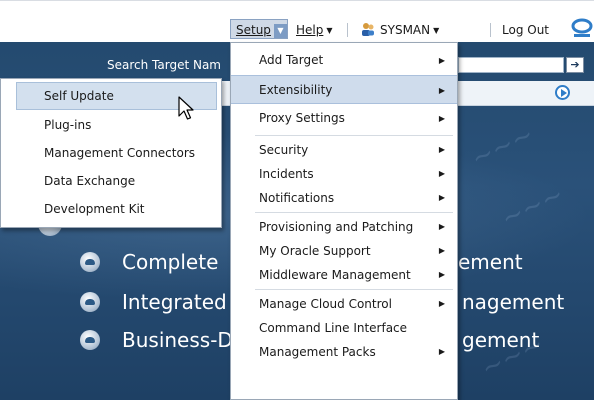  Describe the element at coordinates (111, 153) in the screenshot. I see `menu-item-management-connectors: Management Connectors` at that location.